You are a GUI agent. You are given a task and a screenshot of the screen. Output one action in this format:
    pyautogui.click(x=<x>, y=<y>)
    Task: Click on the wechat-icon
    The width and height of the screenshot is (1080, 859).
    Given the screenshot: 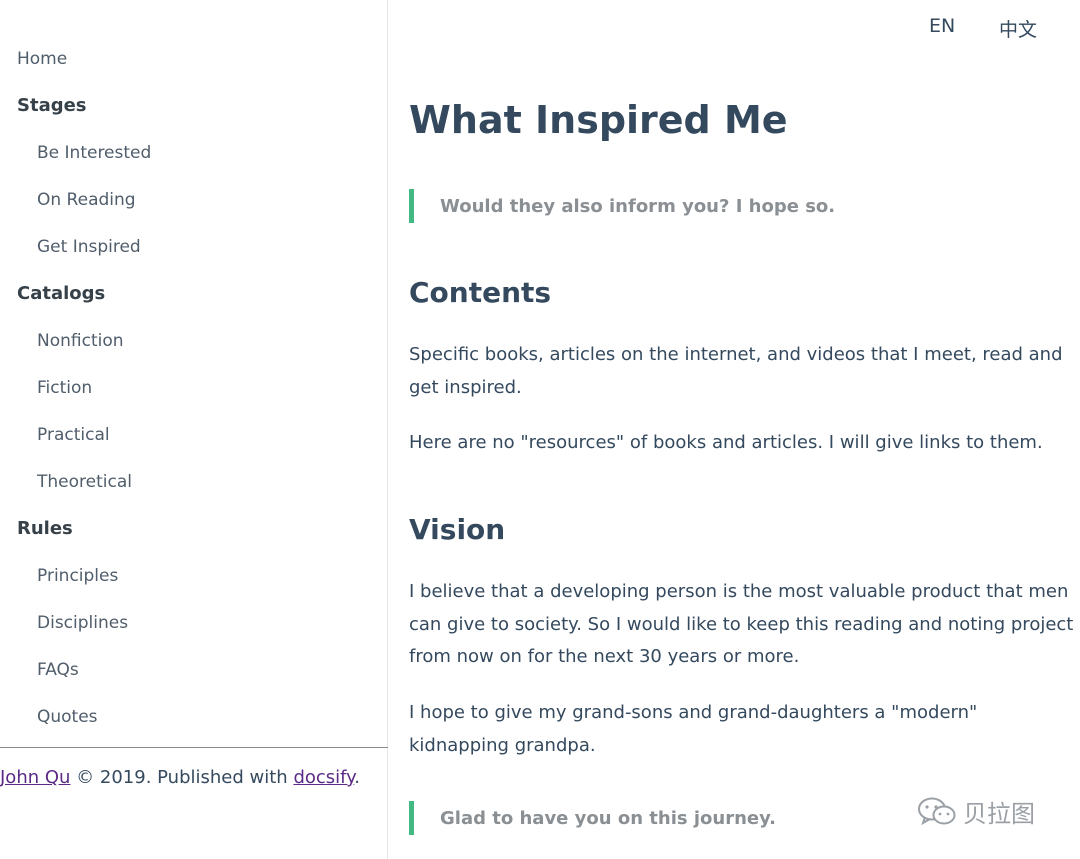 What is the action you would take?
    pyautogui.click(x=937, y=812)
    